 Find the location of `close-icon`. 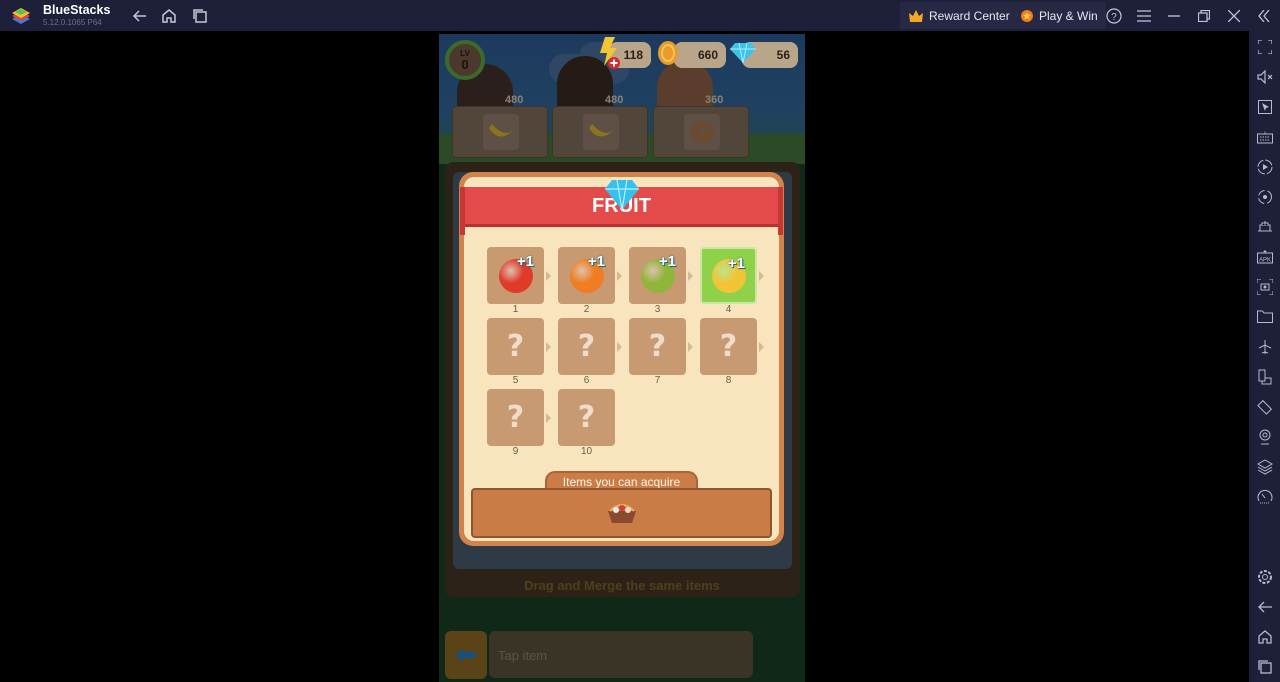

close-icon is located at coordinates (1234, 16).